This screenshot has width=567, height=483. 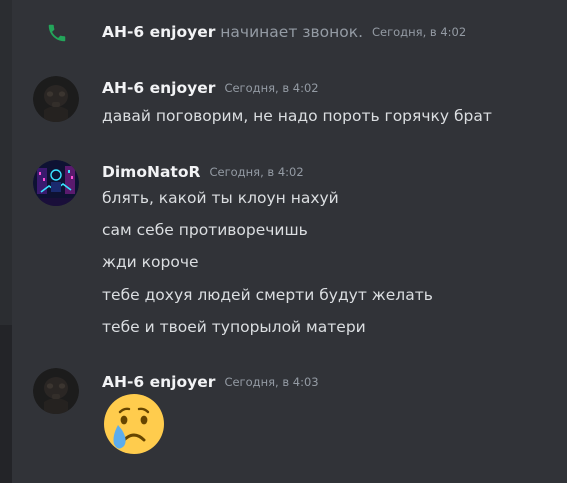 What do you see at coordinates (234, 327) in the screenshot?
I see `message-text: тебе и твоей тупорылой матери` at bounding box center [234, 327].